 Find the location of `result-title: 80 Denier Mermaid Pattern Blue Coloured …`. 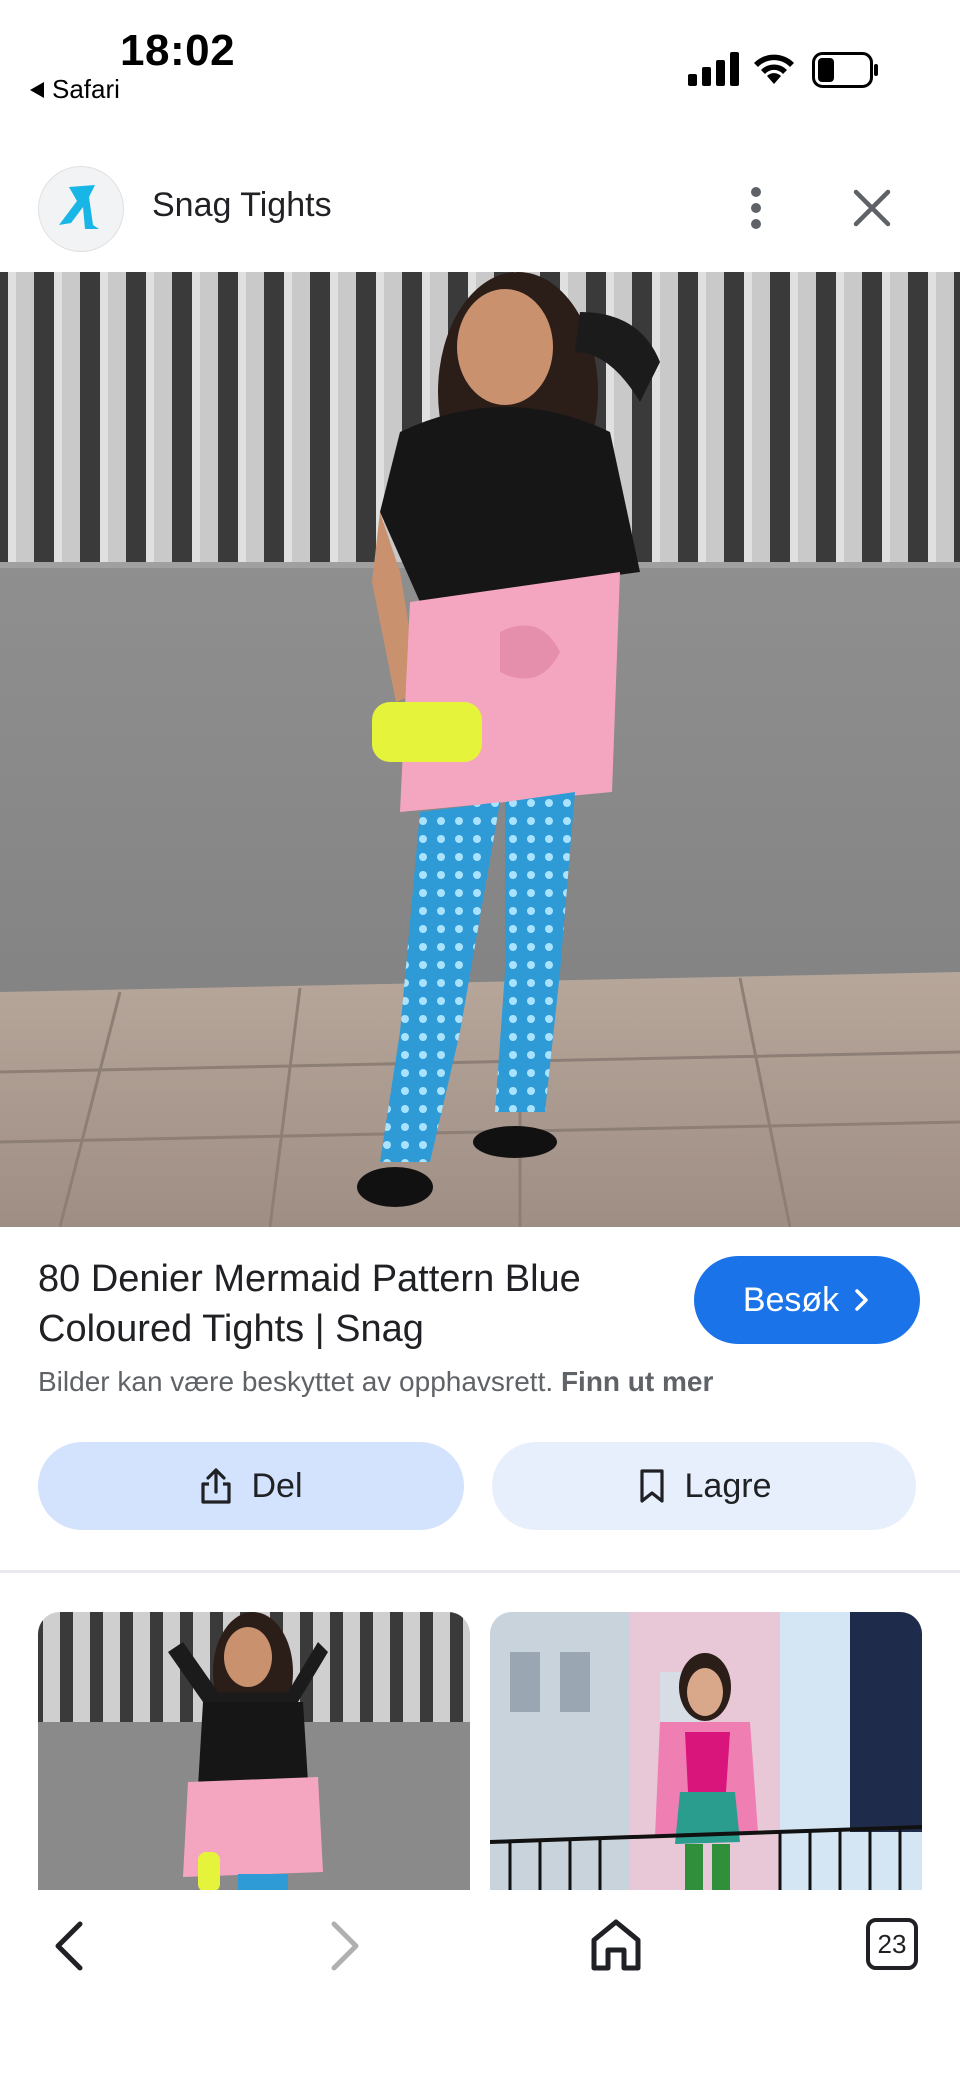

result-title: 80 Denier Mermaid Pattern Blue Coloured … is located at coordinates (348, 1304).